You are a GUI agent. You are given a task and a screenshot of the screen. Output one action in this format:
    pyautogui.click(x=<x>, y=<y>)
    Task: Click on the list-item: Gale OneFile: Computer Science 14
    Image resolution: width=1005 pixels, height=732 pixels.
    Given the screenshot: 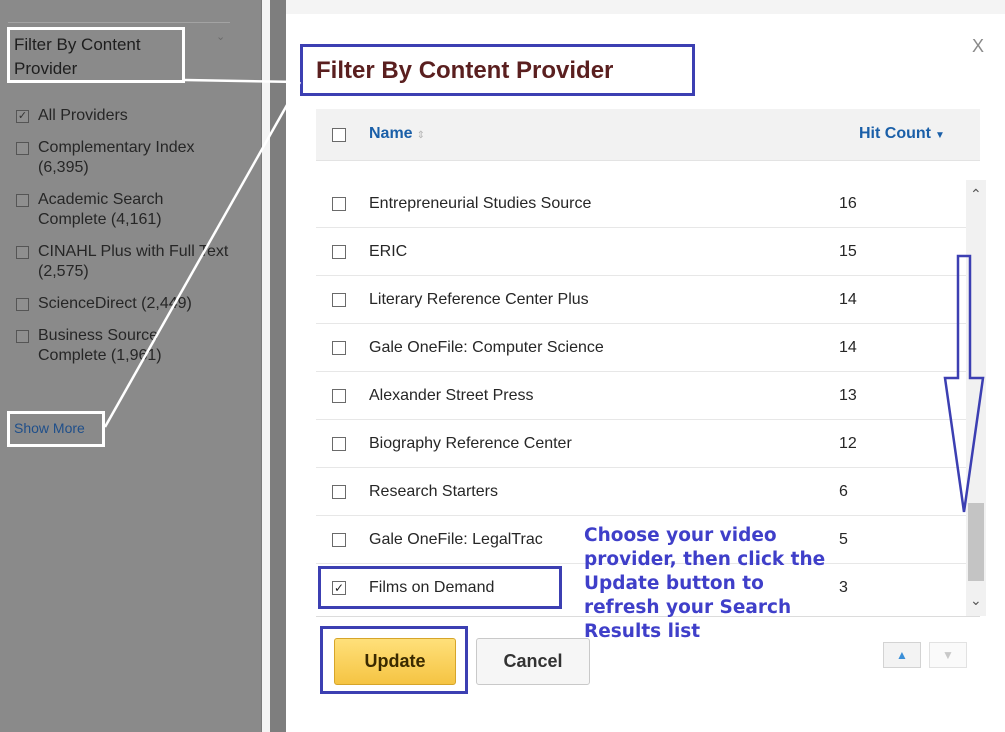 What is the action you would take?
    pyautogui.click(x=648, y=348)
    